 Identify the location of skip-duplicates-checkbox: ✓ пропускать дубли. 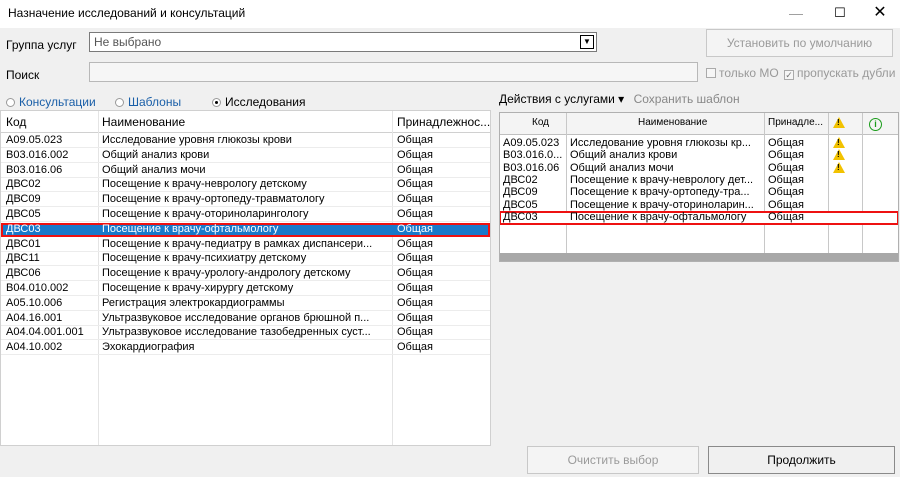
(839, 73).